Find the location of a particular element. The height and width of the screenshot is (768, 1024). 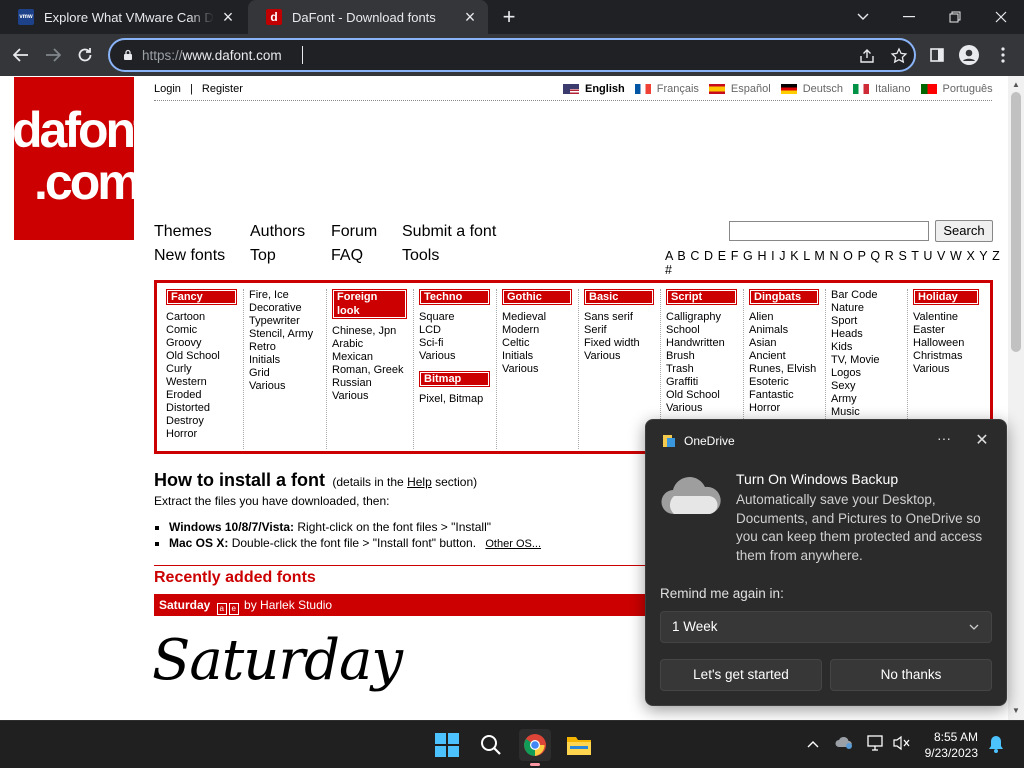

category-link: Army is located at coordinates (869, 399).